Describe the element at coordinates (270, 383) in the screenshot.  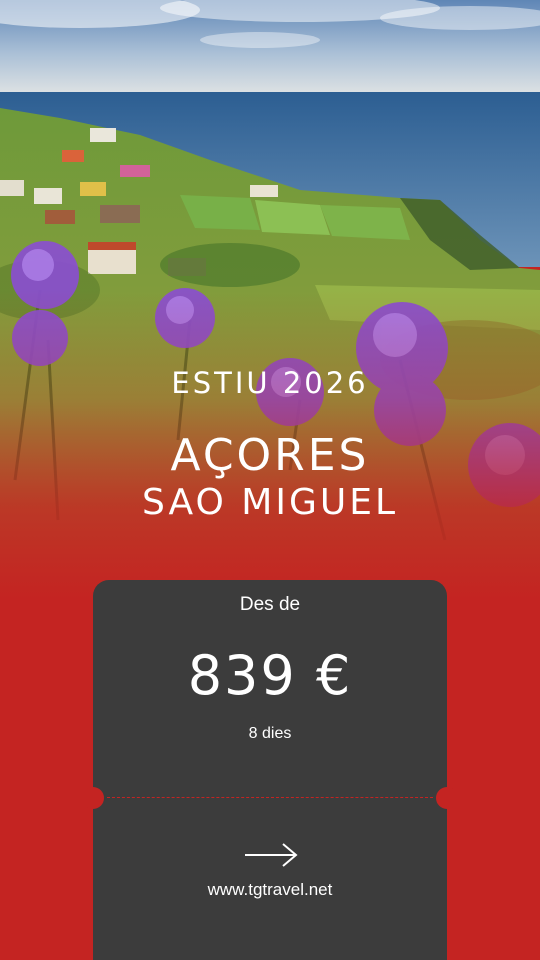
I see `season-heading: ESTIU 2026` at that location.